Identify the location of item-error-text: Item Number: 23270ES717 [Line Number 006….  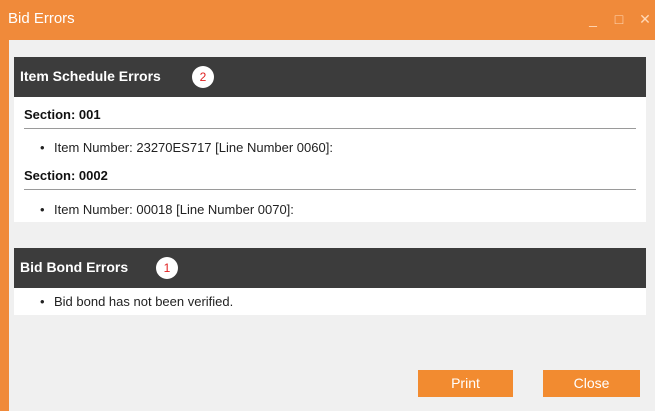
(193, 147).